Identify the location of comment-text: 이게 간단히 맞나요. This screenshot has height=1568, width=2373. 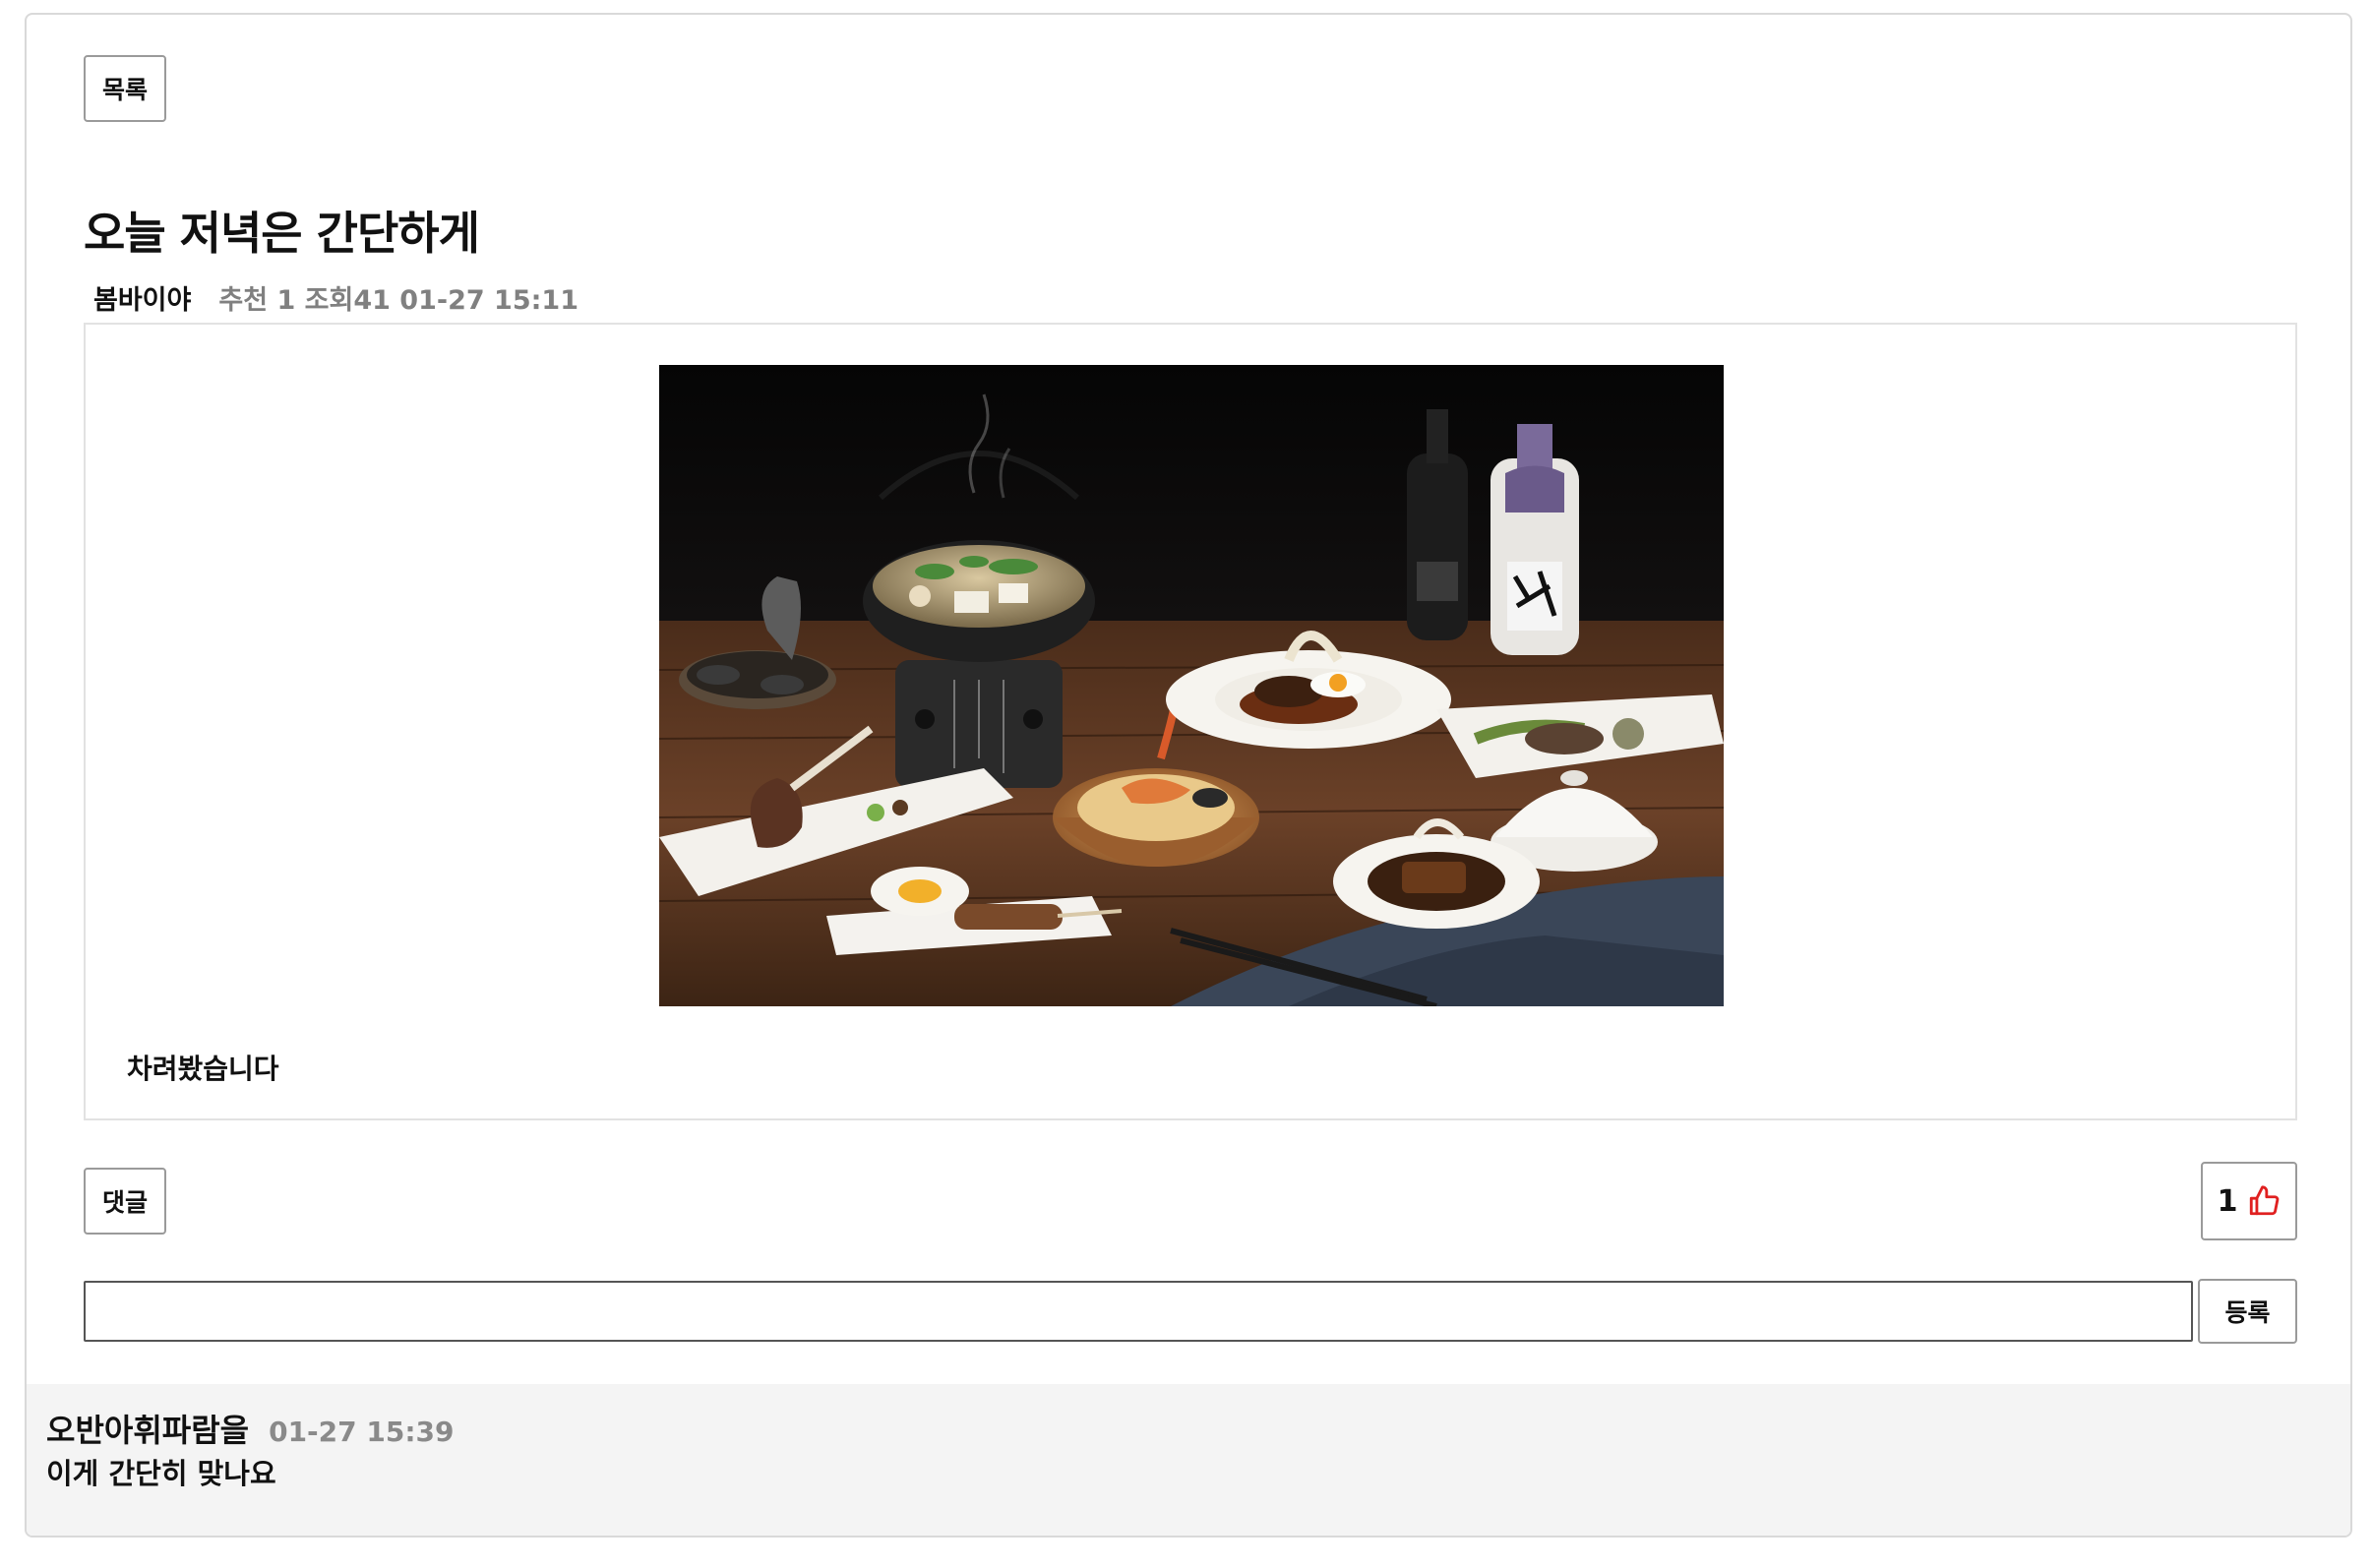
(161, 1474).